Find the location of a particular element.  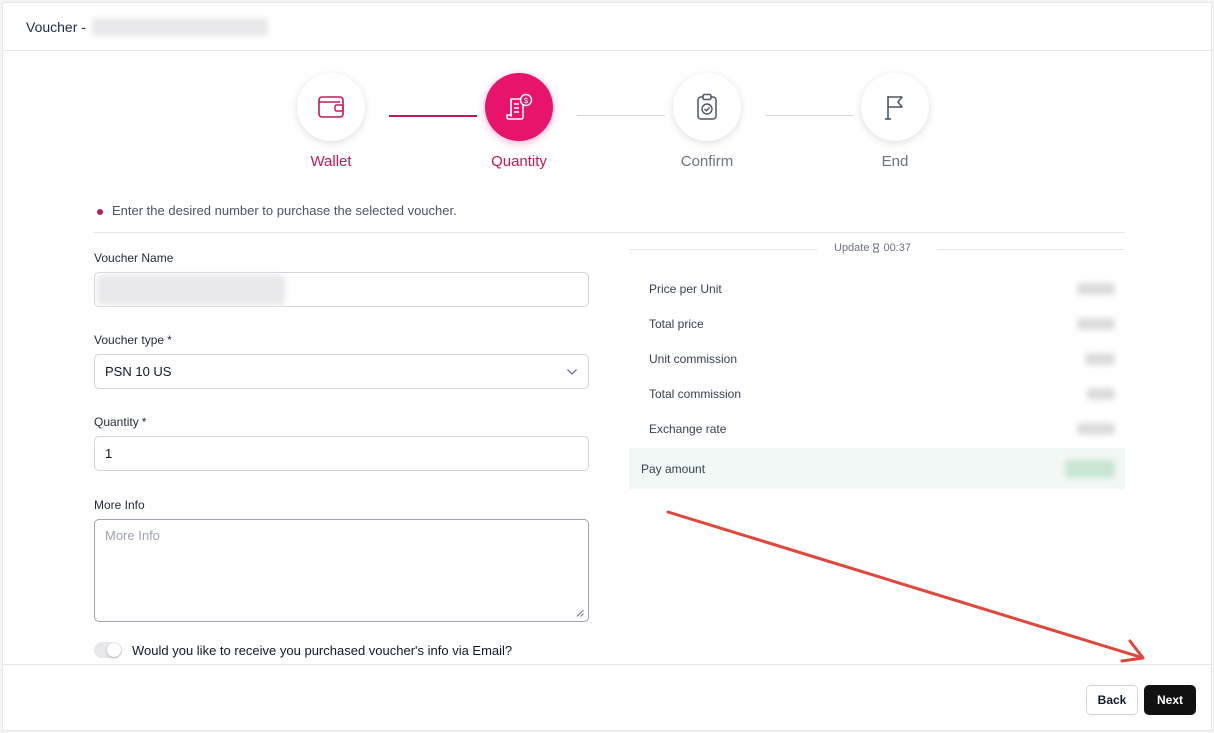

page-title: Voucher - is located at coordinates (56, 26).